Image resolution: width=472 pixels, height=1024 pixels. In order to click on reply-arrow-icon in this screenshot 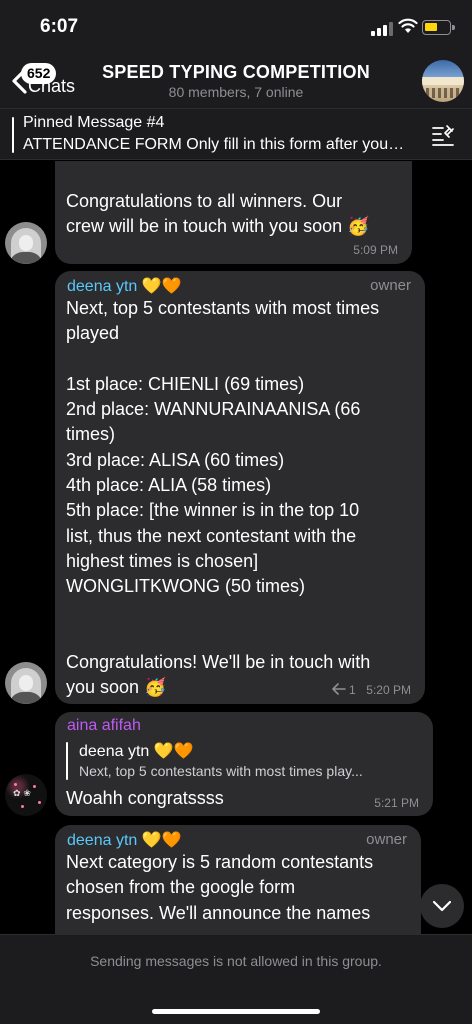, I will do `click(339, 689)`.